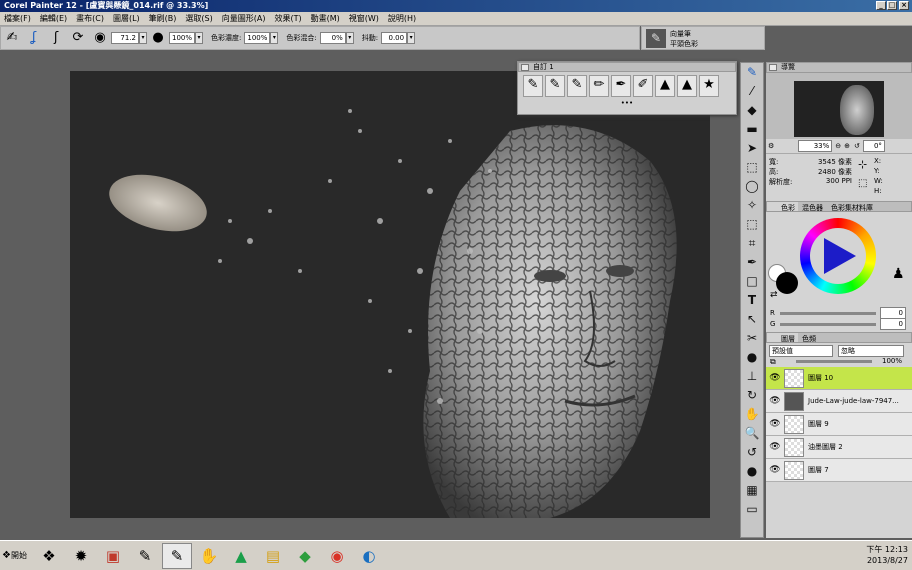 The image size is (912, 570). I want to click on rect-select-icon: ⬚, so click(752, 167).